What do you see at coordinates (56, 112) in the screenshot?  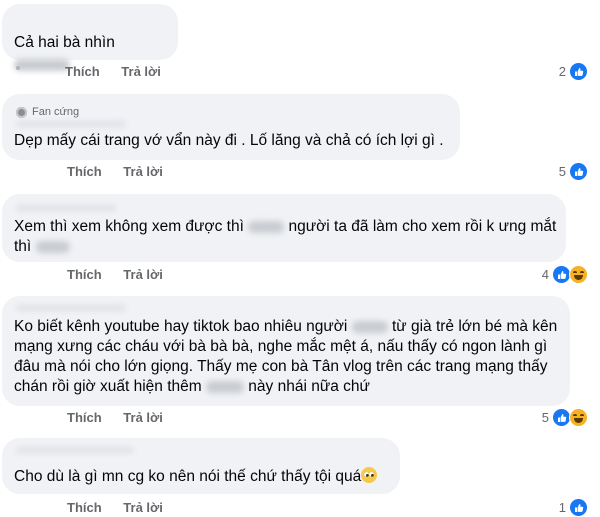 I see `fan-badge-label: Fan cứng` at bounding box center [56, 112].